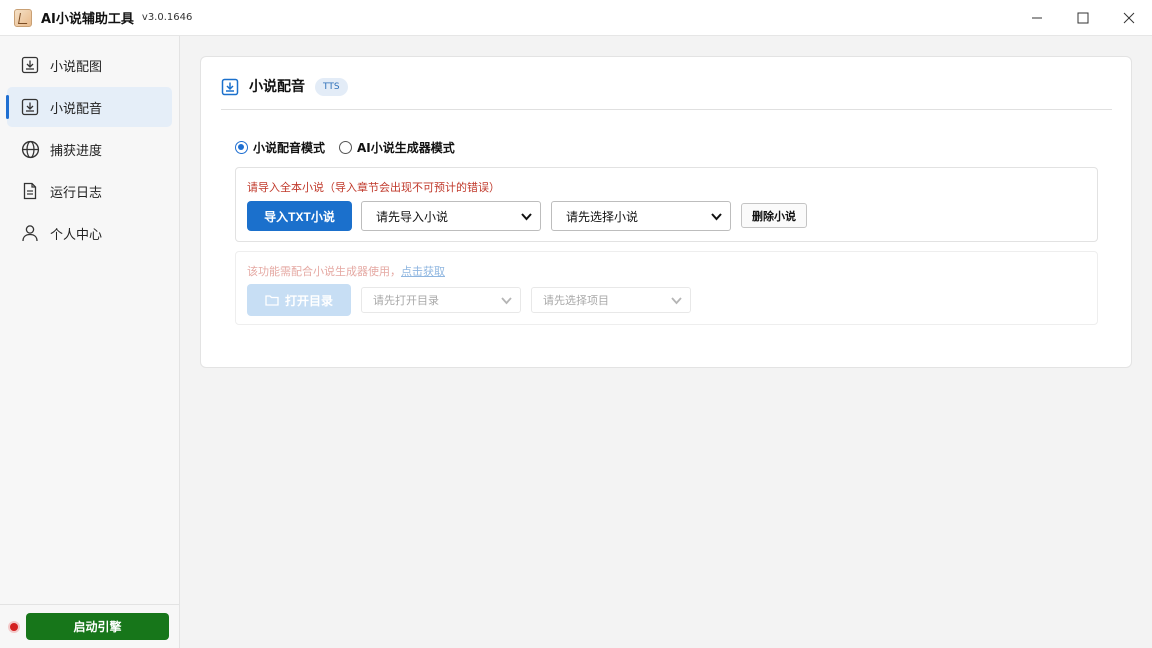  I want to click on radio-generator-mode: AI小说生成器模式, so click(397, 147).